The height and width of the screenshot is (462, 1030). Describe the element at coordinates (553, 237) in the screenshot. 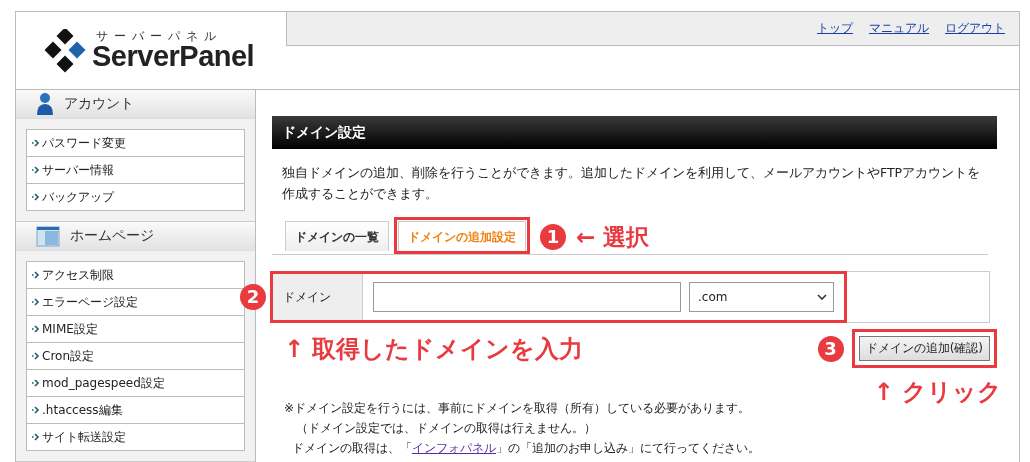

I see `step-number: 1` at that location.